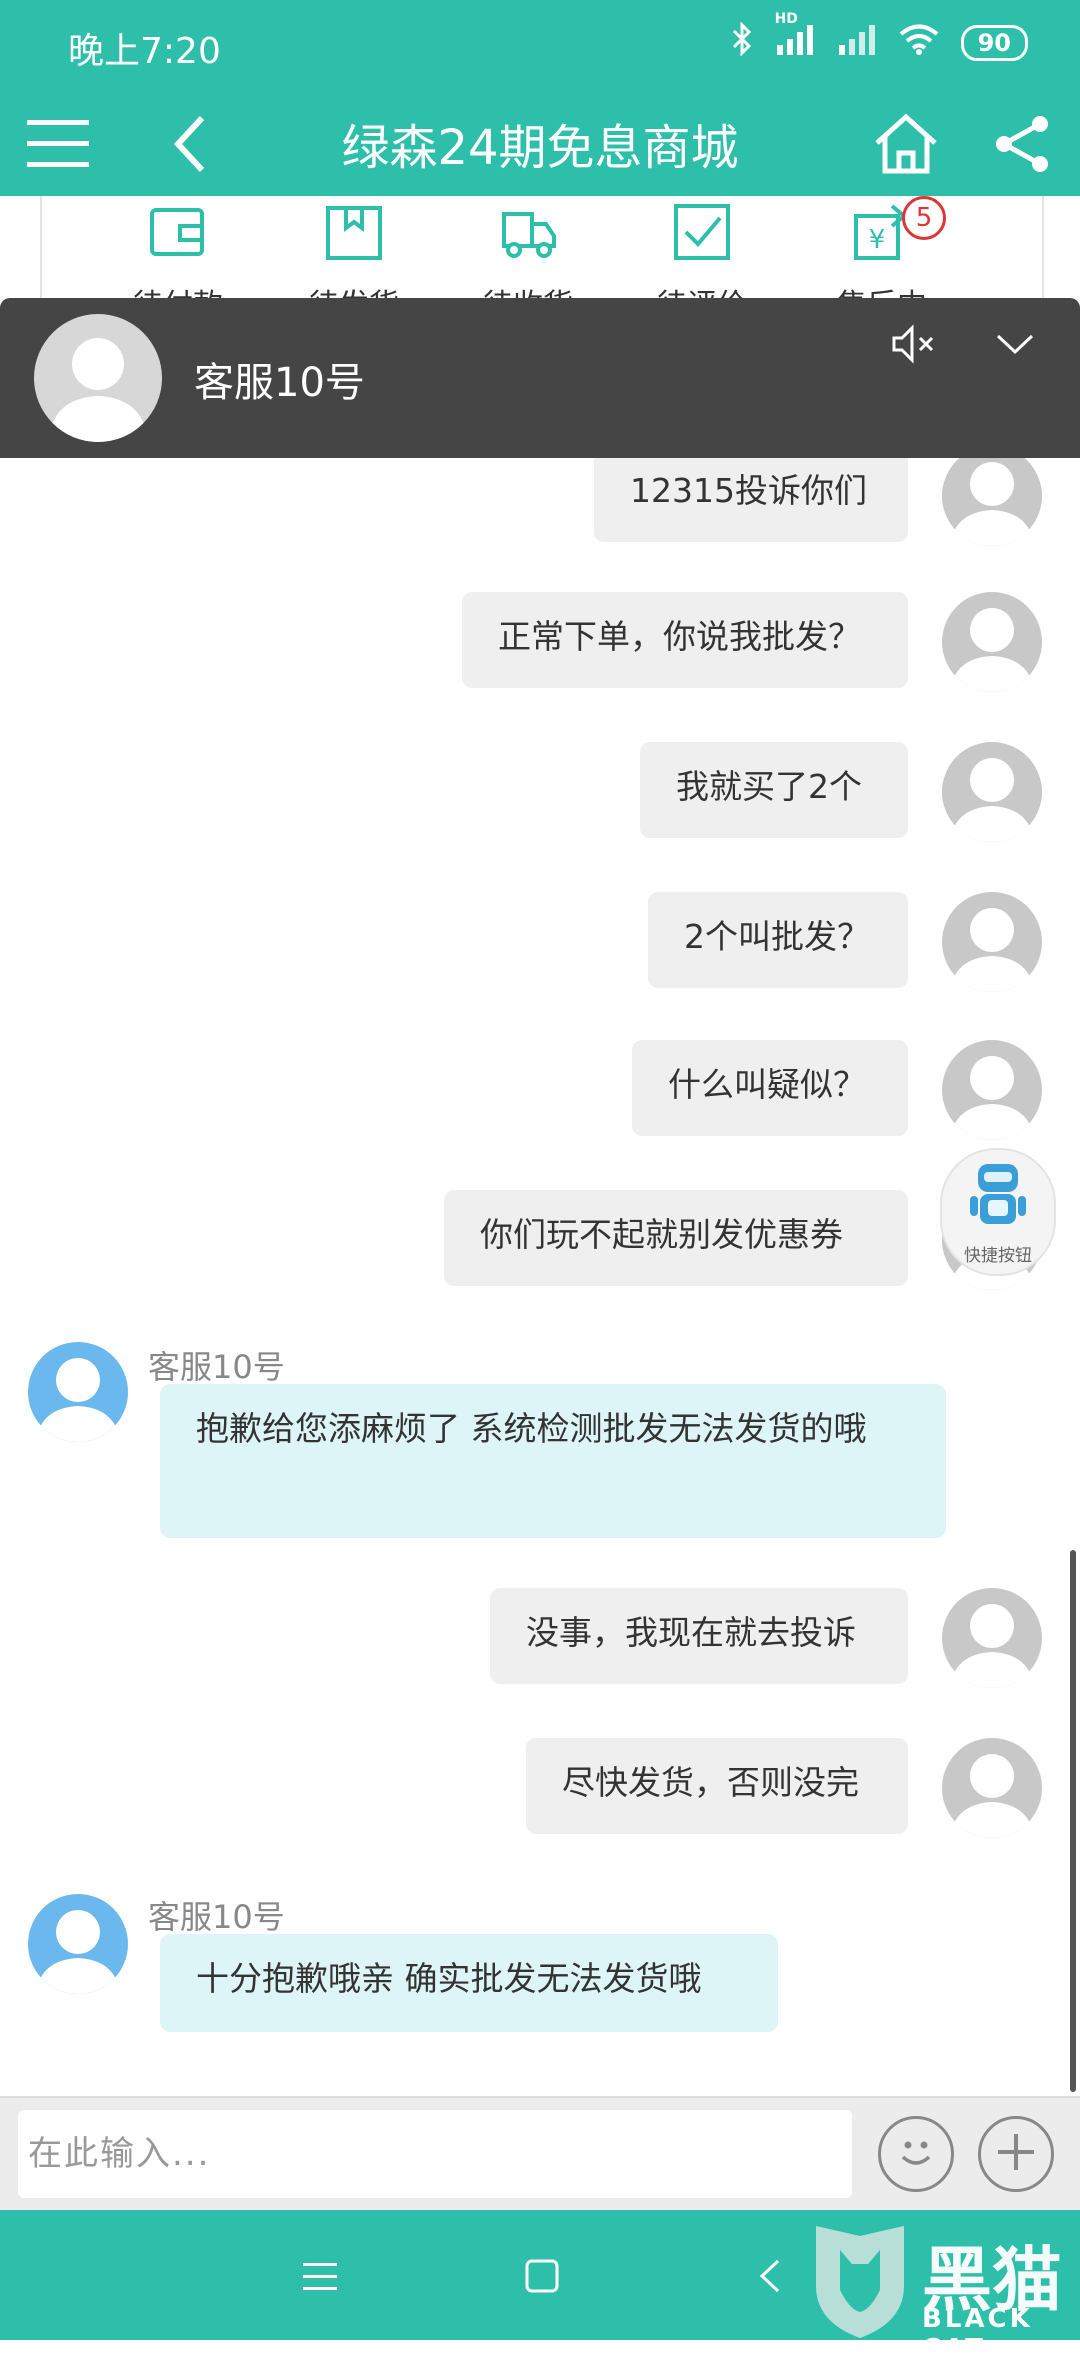 The image size is (1080, 2364). What do you see at coordinates (717, 1786) in the screenshot?
I see `message-bubble: 尽快发货，否则没完` at bounding box center [717, 1786].